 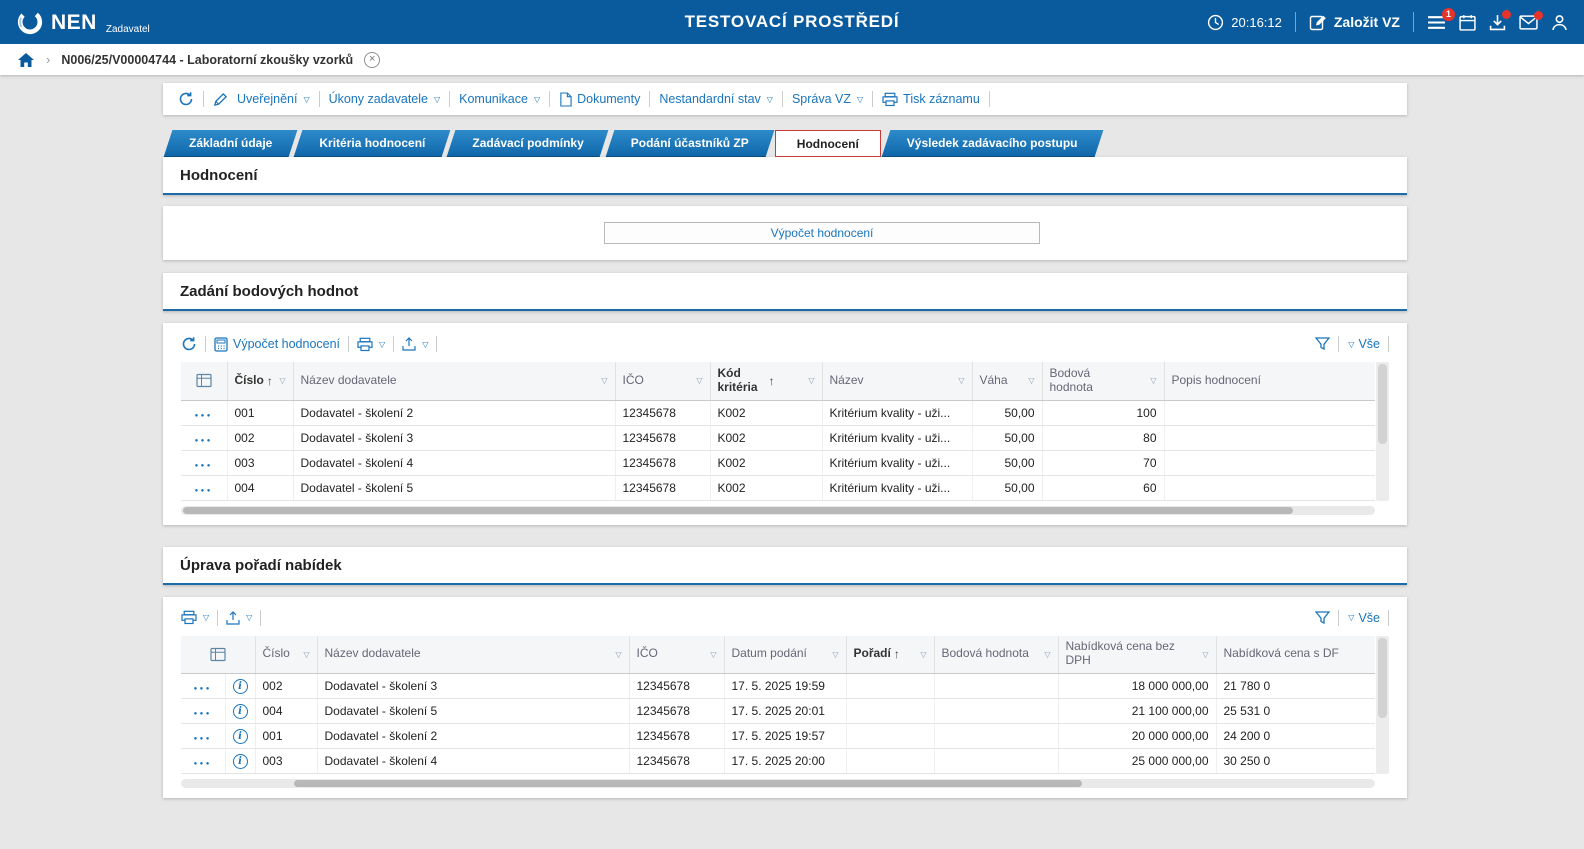 What do you see at coordinates (1531, 20) in the screenshot?
I see `messages-button` at bounding box center [1531, 20].